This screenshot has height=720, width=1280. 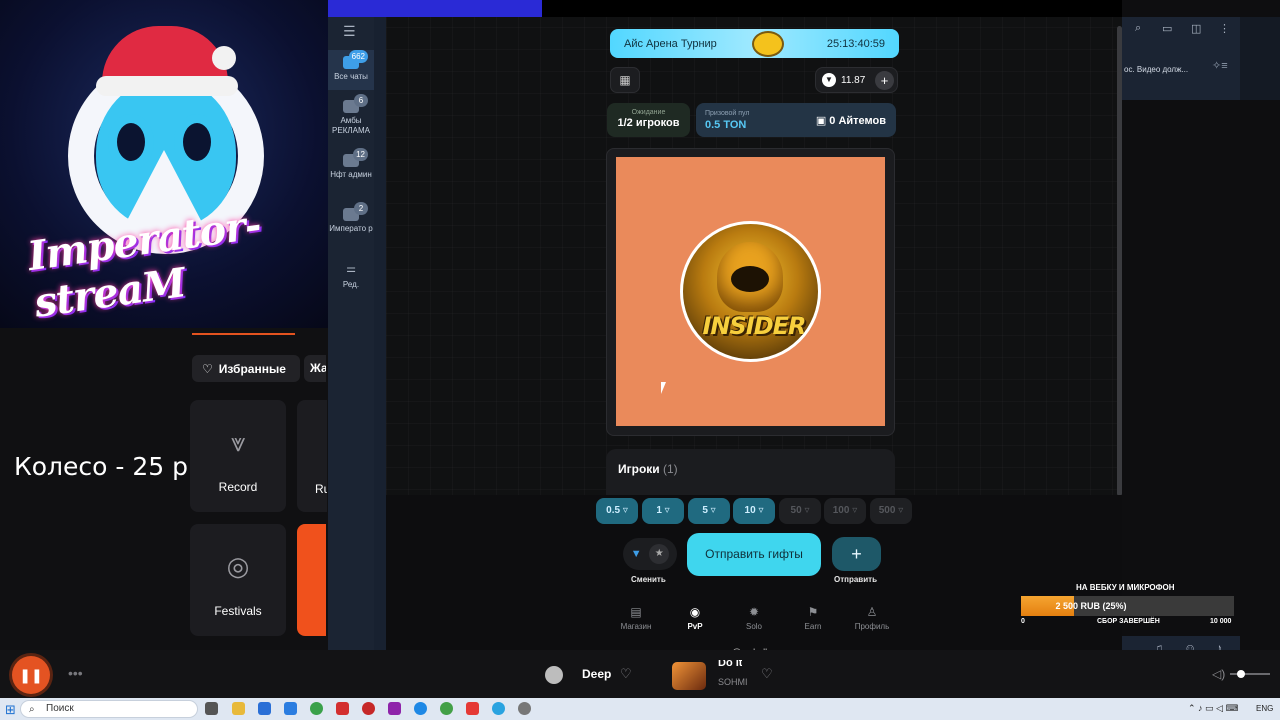 I want to click on folder-amby: 6 Амбы РЕКЛАМА, so click(x=351, y=118).